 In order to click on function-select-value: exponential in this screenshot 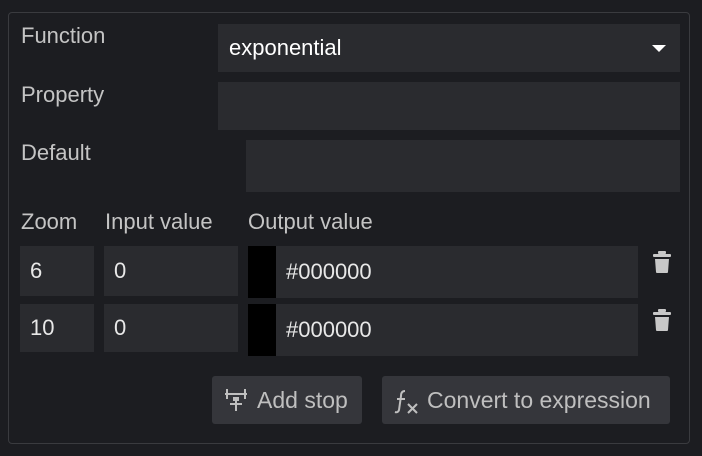, I will do `click(285, 47)`.